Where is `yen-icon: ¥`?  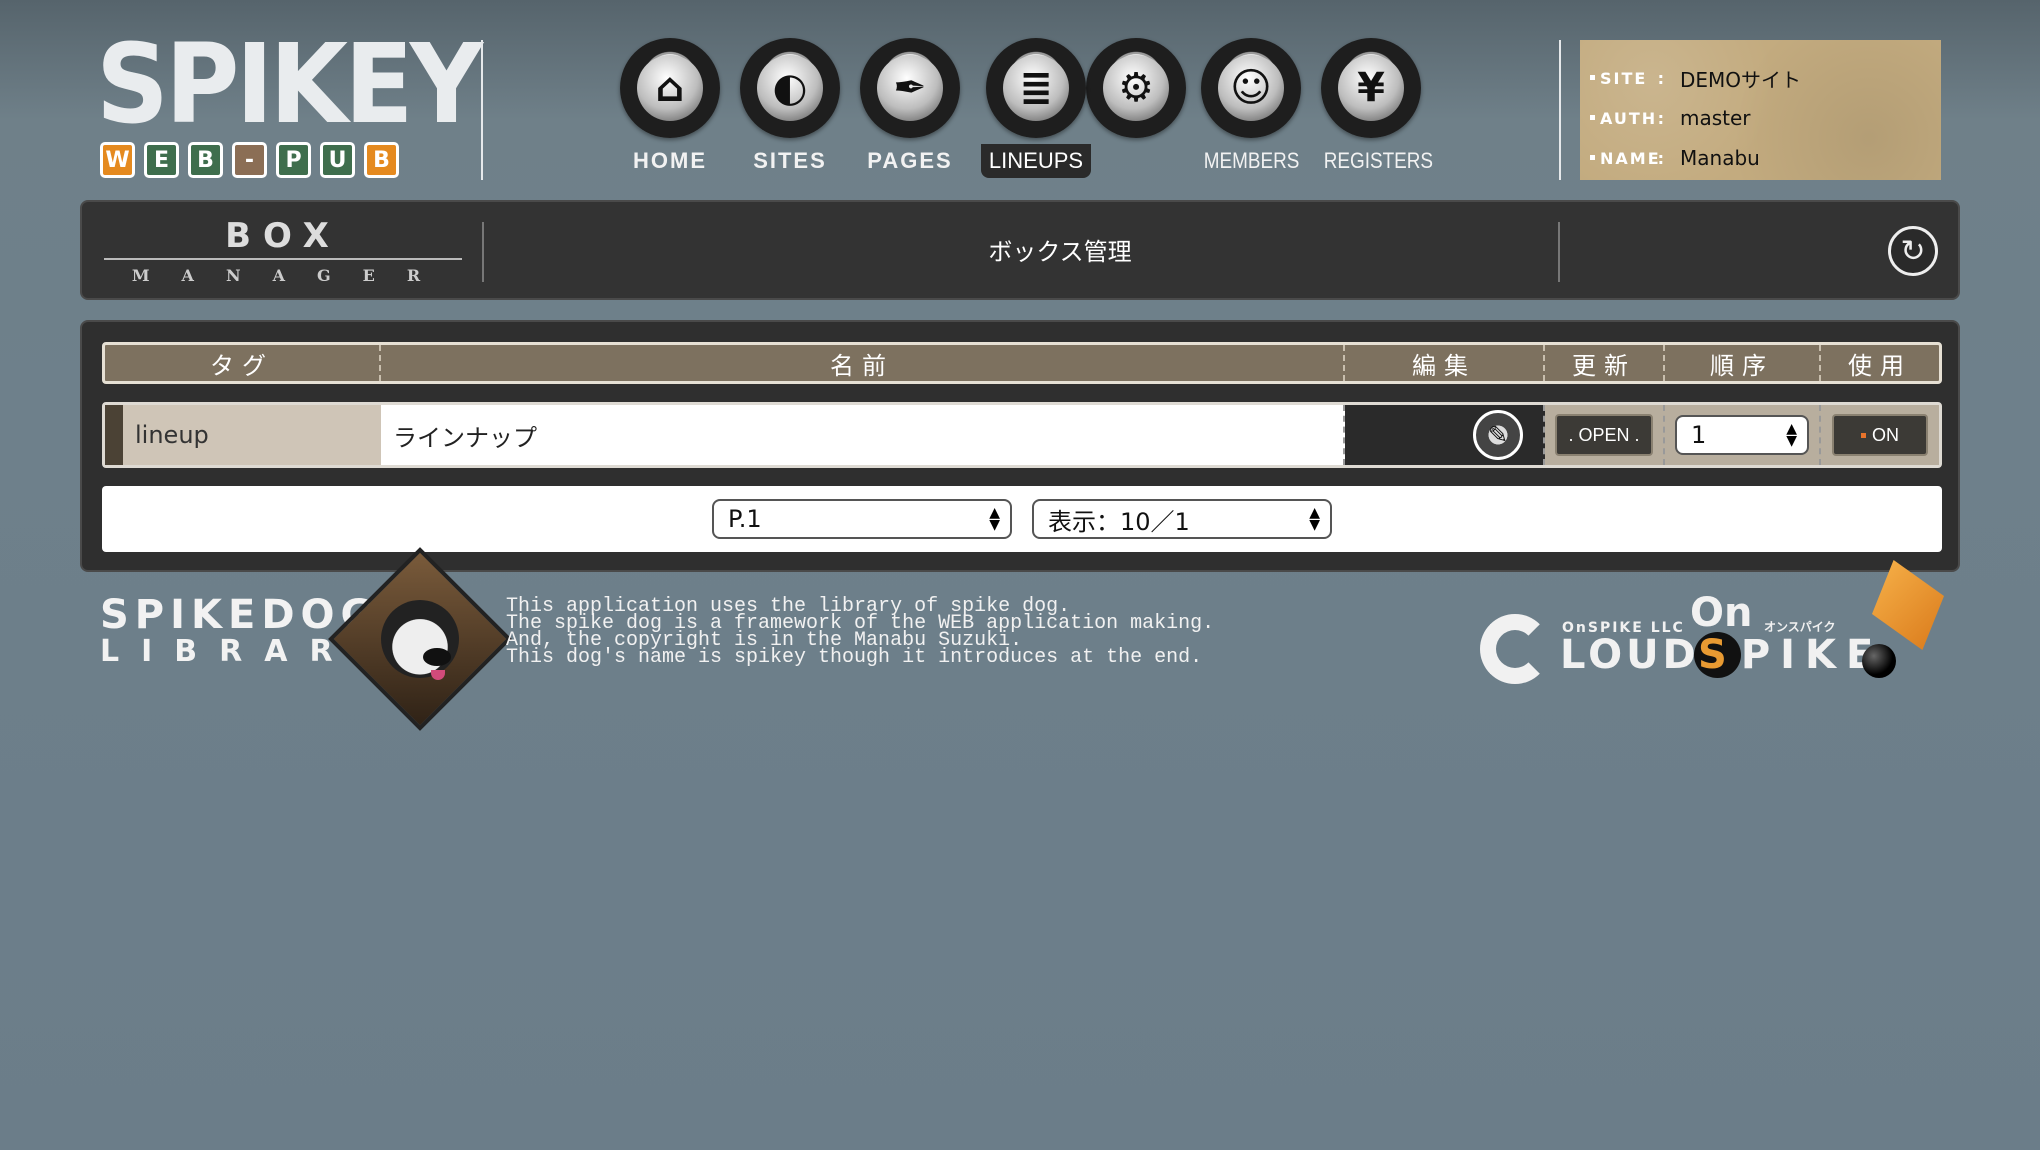 yen-icon: ¥ is located at coordinates (1371, 88).